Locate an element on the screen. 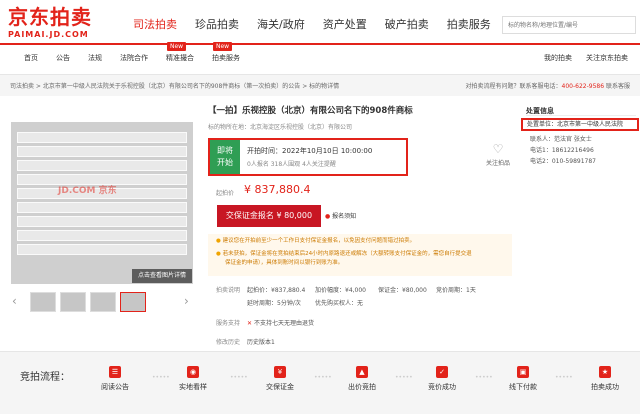 The image size is (640, 414). follow-item-button: ♡ 关注拍品 is located at coordinates (498, 154).